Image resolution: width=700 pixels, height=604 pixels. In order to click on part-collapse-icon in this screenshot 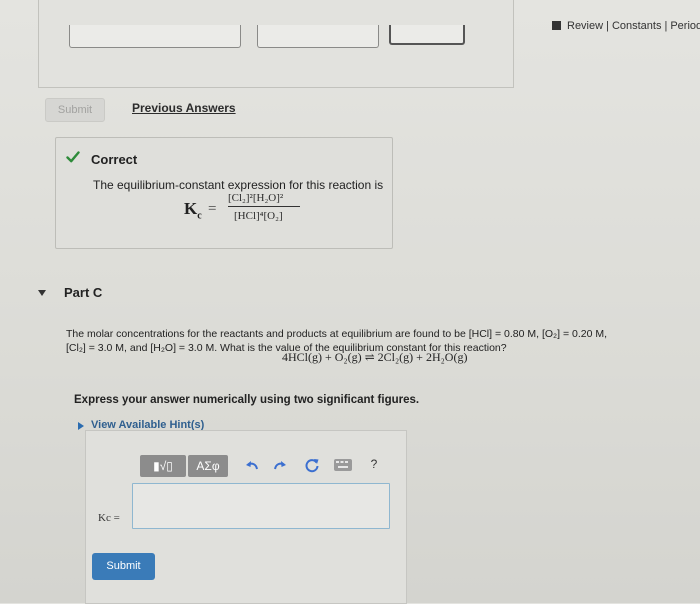, I will do `click(42, 293)`.